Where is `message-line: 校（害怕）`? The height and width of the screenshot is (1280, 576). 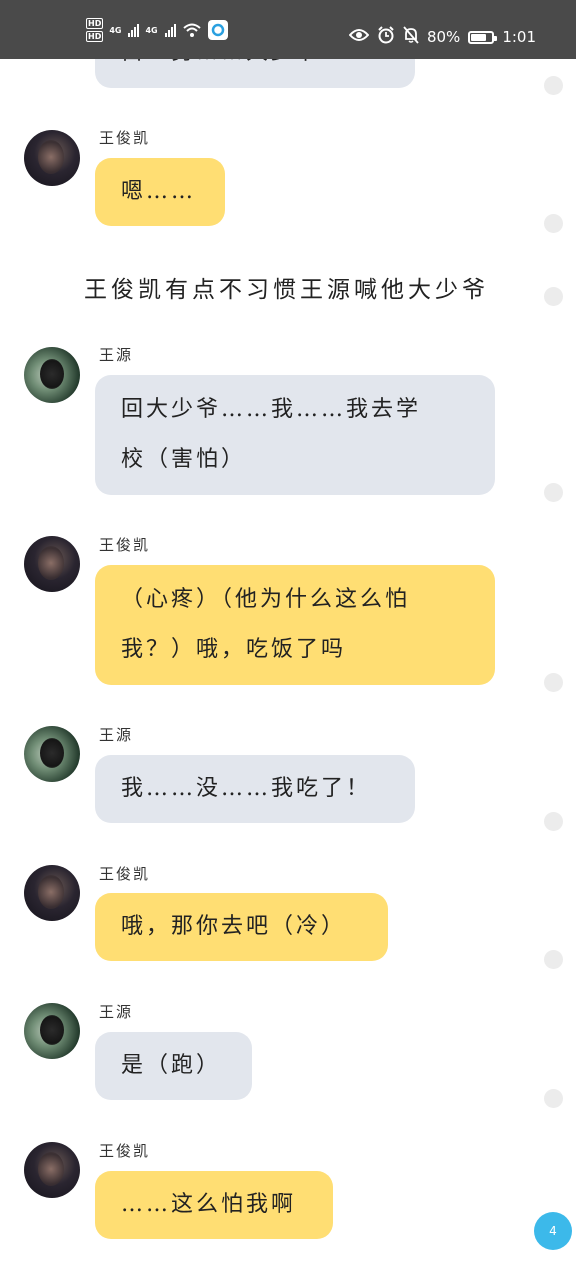
message-line: 校（害怕） is located at coordinates (184, 459).